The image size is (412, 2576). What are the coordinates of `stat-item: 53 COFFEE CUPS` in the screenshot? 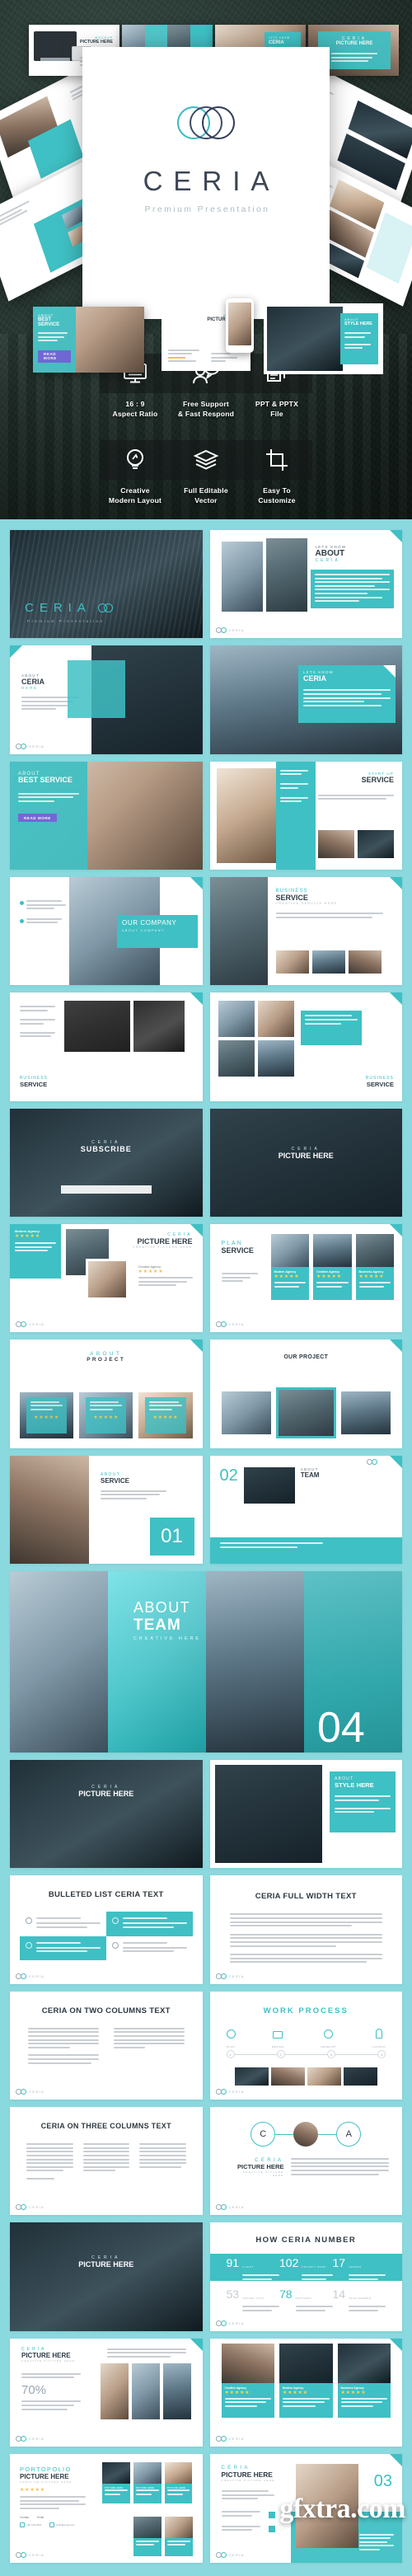 It's located at (253, 2300).